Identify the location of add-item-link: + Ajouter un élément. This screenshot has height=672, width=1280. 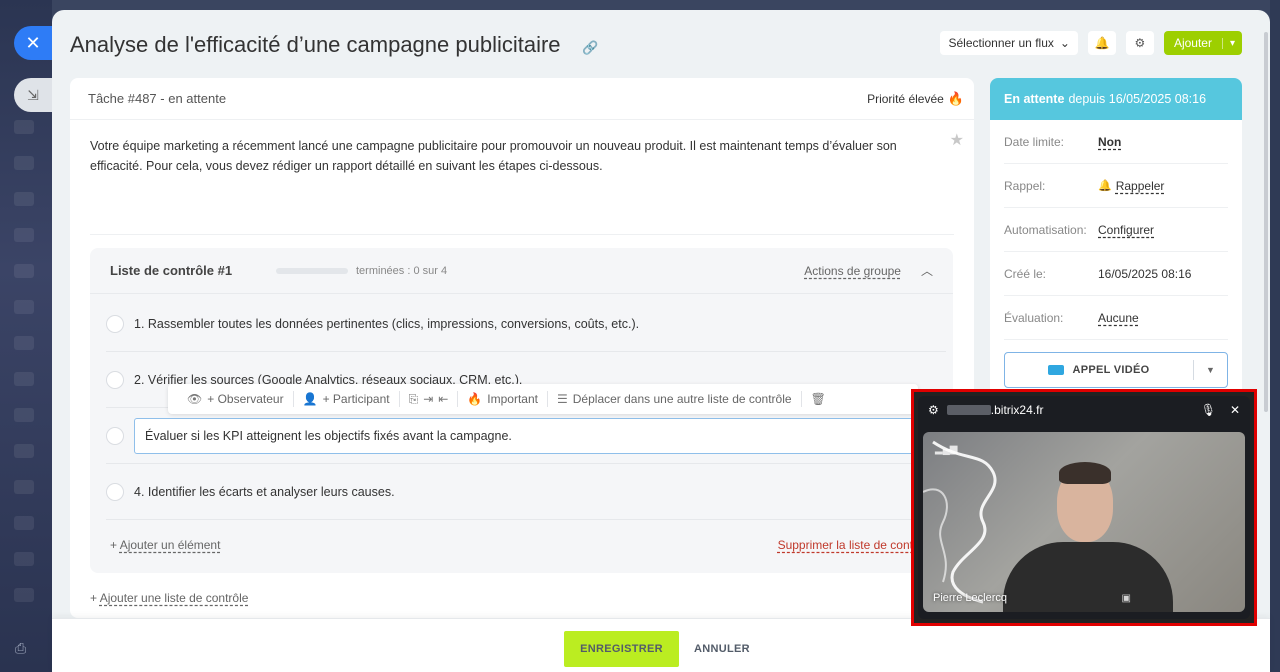
(165, 545).